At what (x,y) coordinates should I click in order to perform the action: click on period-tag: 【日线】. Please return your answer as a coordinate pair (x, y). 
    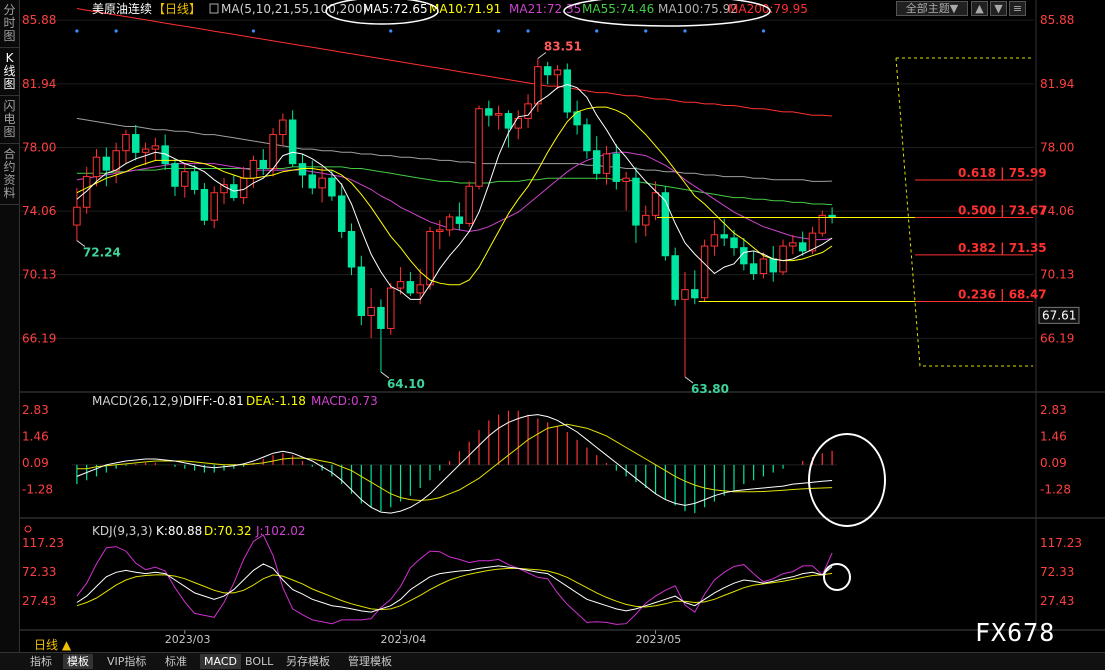
    Looking at the image, I should click on (177, 9).